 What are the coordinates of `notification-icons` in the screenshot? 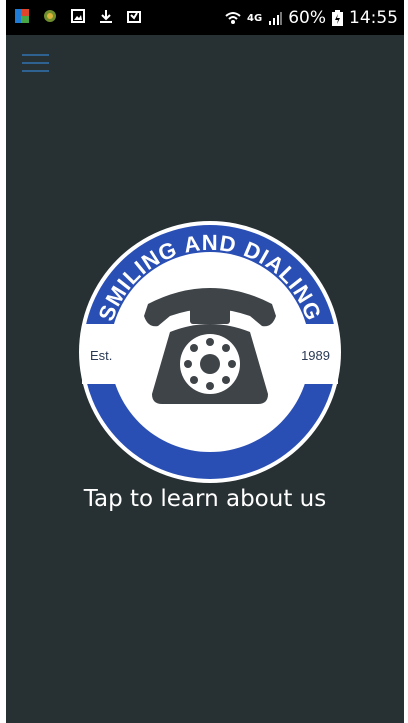 It's located at (78, 16).